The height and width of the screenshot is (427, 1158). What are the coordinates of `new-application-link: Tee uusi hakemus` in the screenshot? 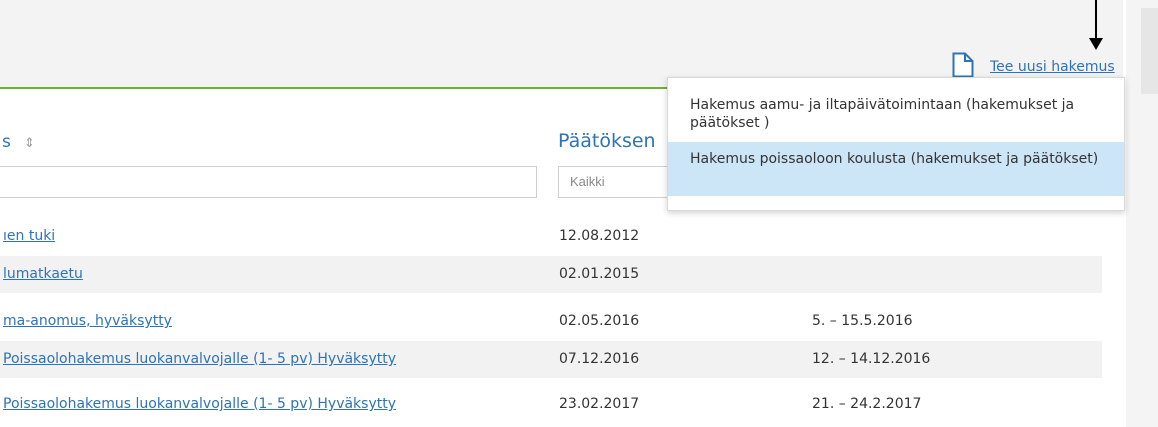 It's located at (1052, 67).